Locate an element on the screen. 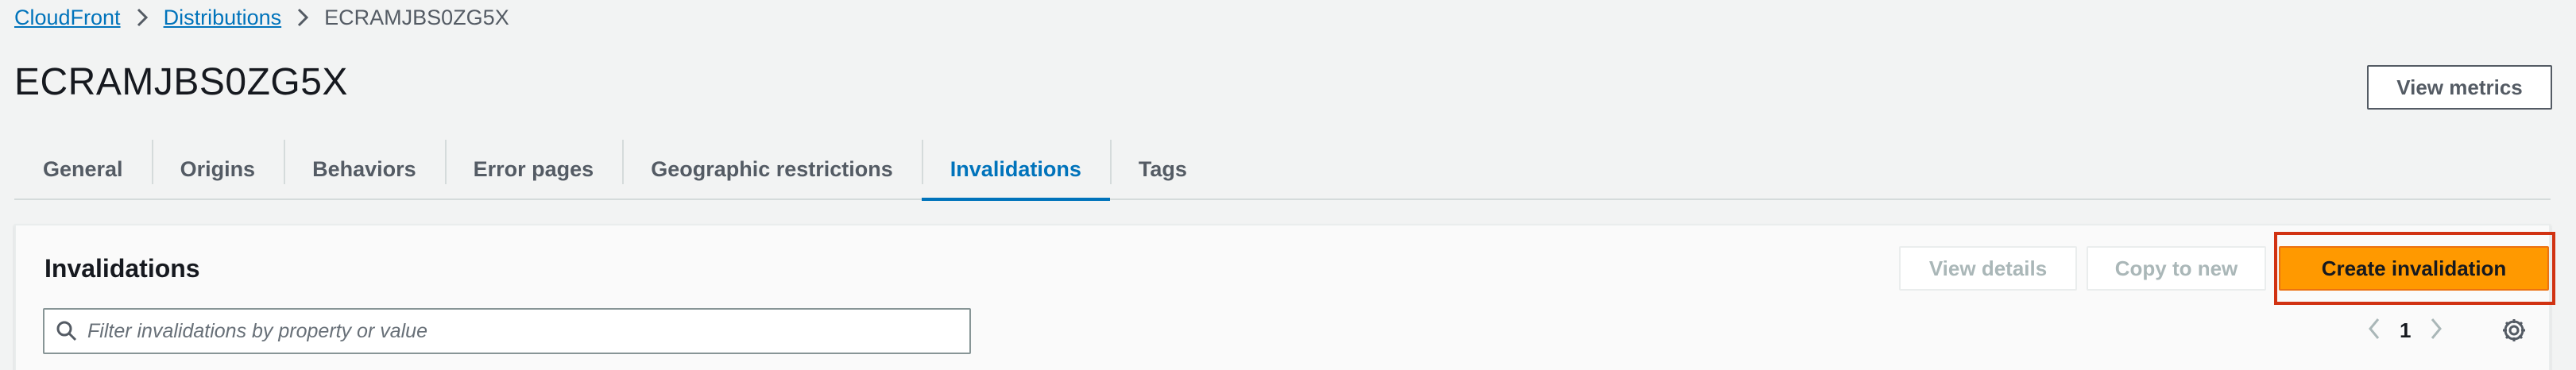 Image resolution: width=2576 pixels, height=370 pixels. copy-to-new-button: Copy to new is located at coordinates (2176, 268).